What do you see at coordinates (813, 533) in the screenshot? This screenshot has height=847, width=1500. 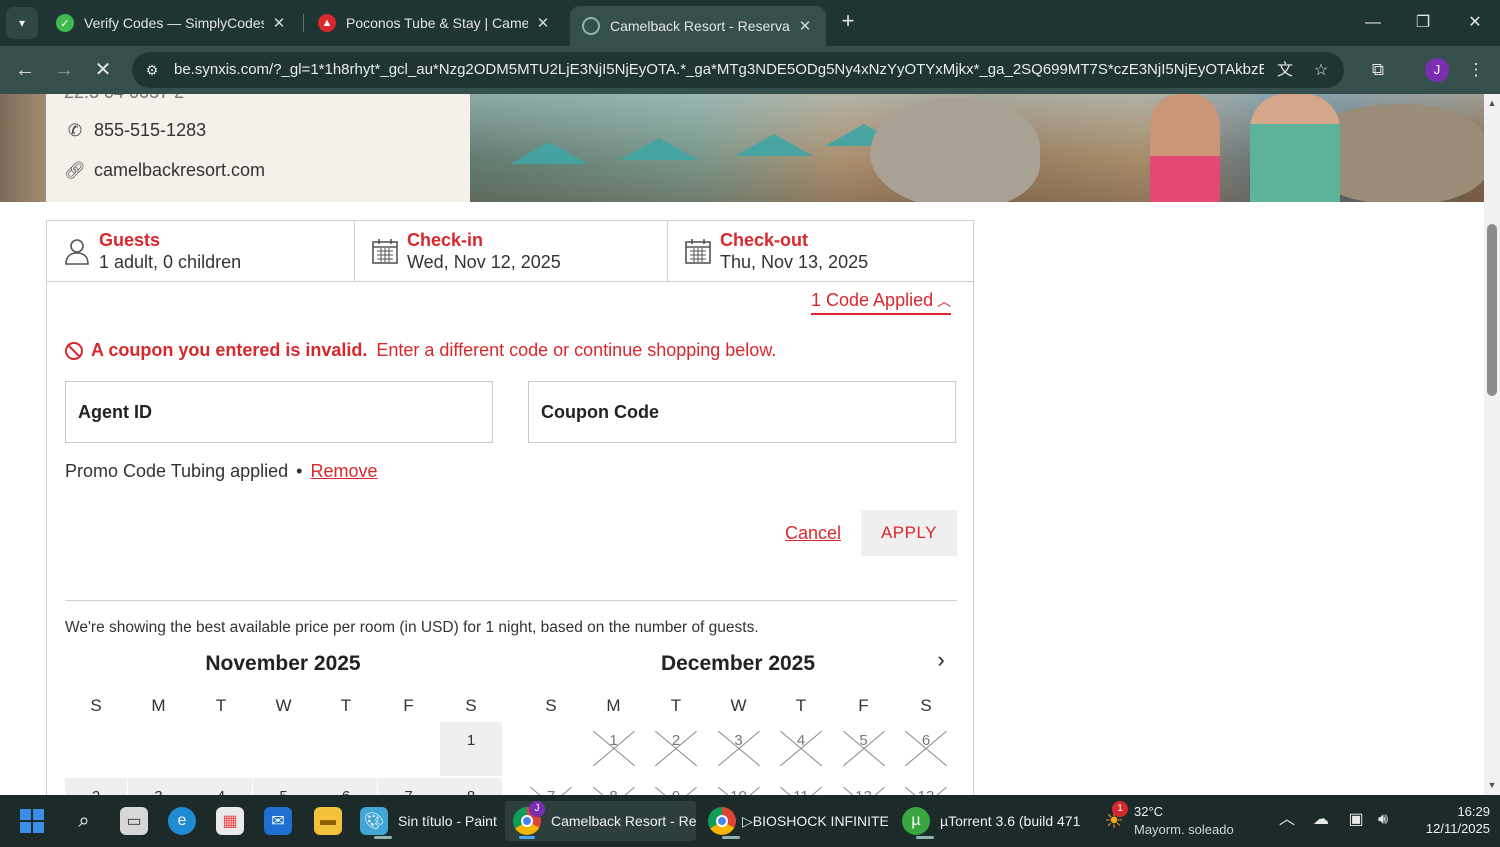 I see `cancel-link: Cancel` at bounding box center [813, 533].